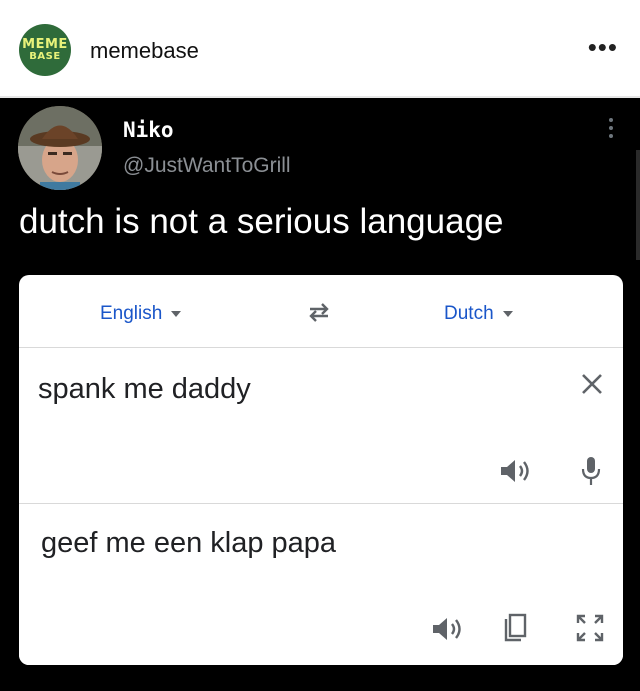 Image resolution: width=640 pixels, height=691 pixels. Describe the element at coordinates (611, 130) in the screenshot. I see `tweet-menu-icon` at that location.